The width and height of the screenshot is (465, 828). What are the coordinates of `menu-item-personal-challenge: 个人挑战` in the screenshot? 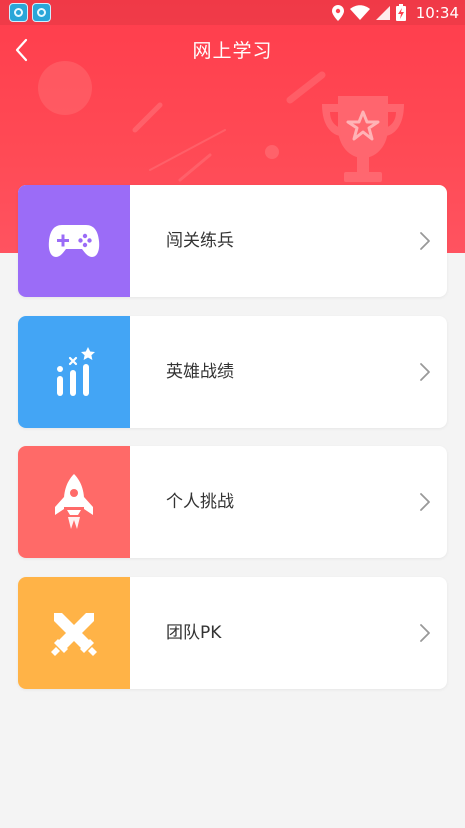 It's located at (232, 502).